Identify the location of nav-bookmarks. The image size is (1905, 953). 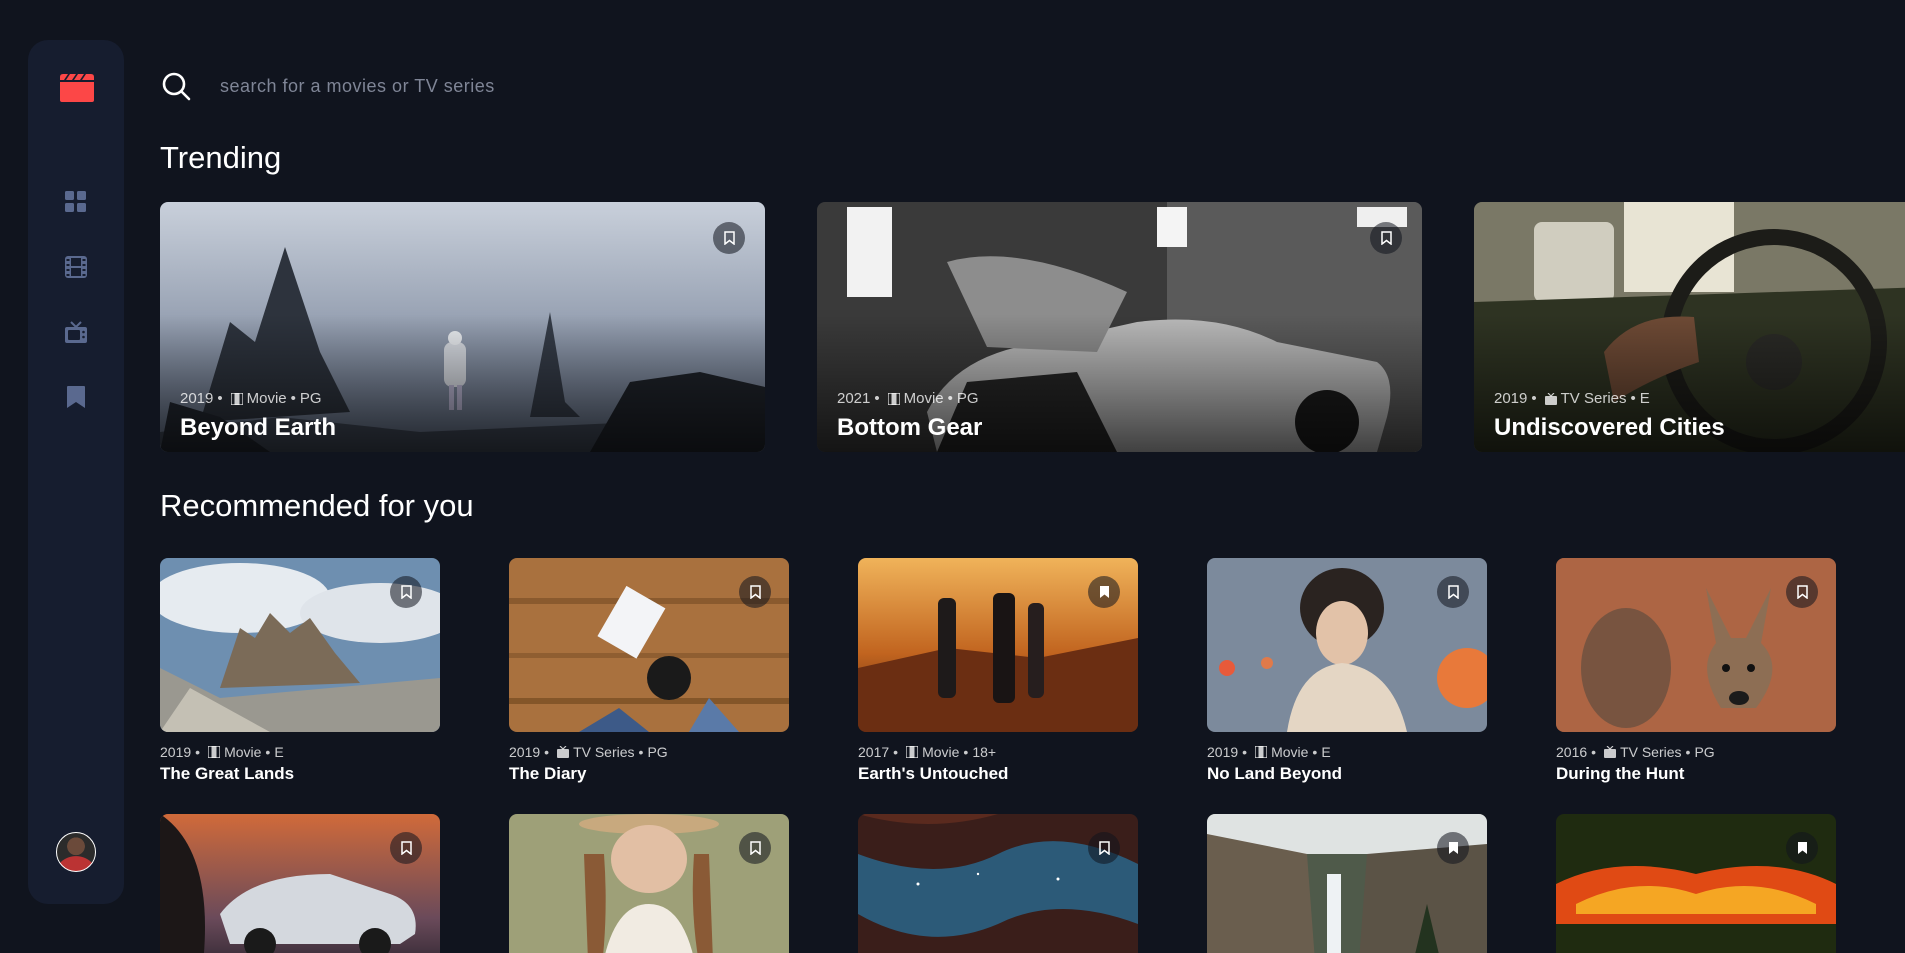
(76, 397).